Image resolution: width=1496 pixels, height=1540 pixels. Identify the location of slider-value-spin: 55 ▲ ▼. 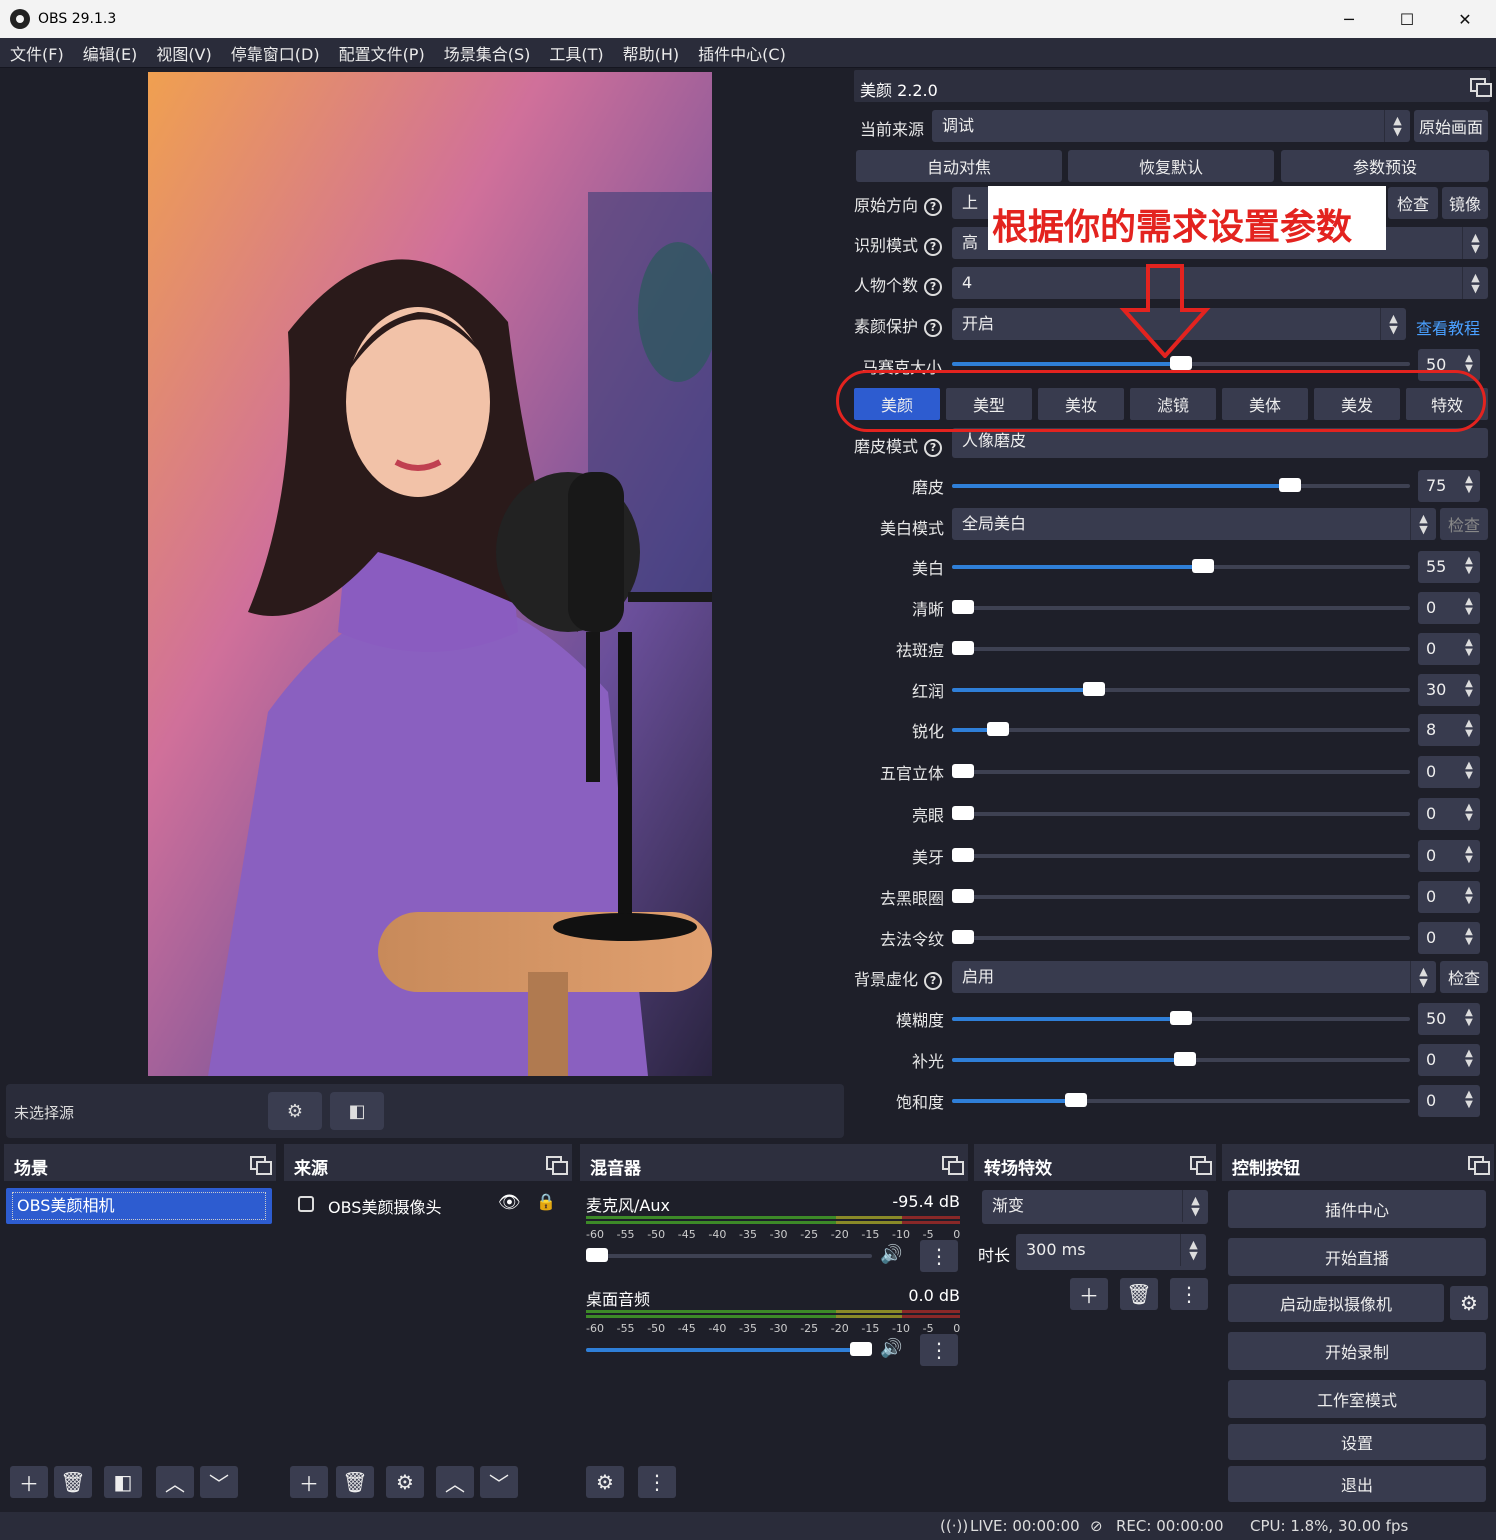
(1449, 567).